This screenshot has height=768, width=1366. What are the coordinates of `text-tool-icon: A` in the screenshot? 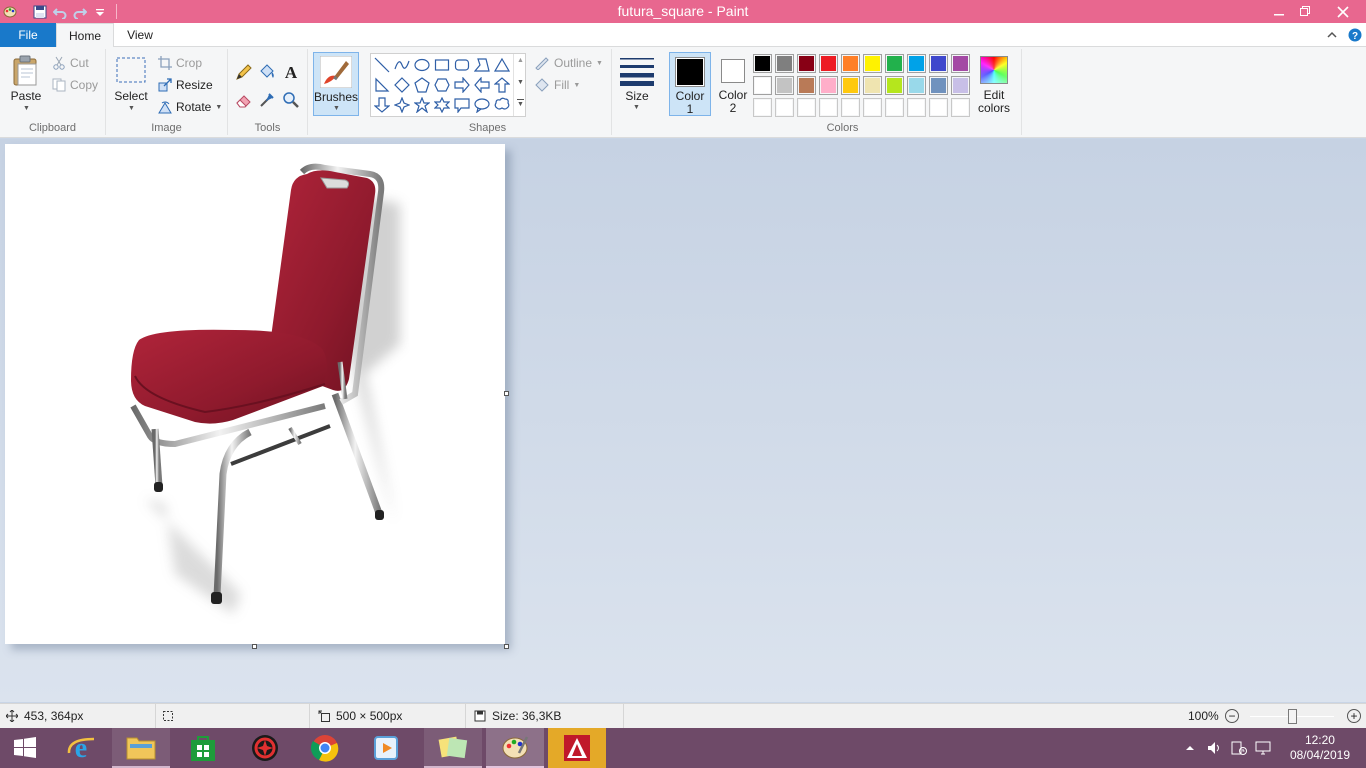 It's located at (291, 72).